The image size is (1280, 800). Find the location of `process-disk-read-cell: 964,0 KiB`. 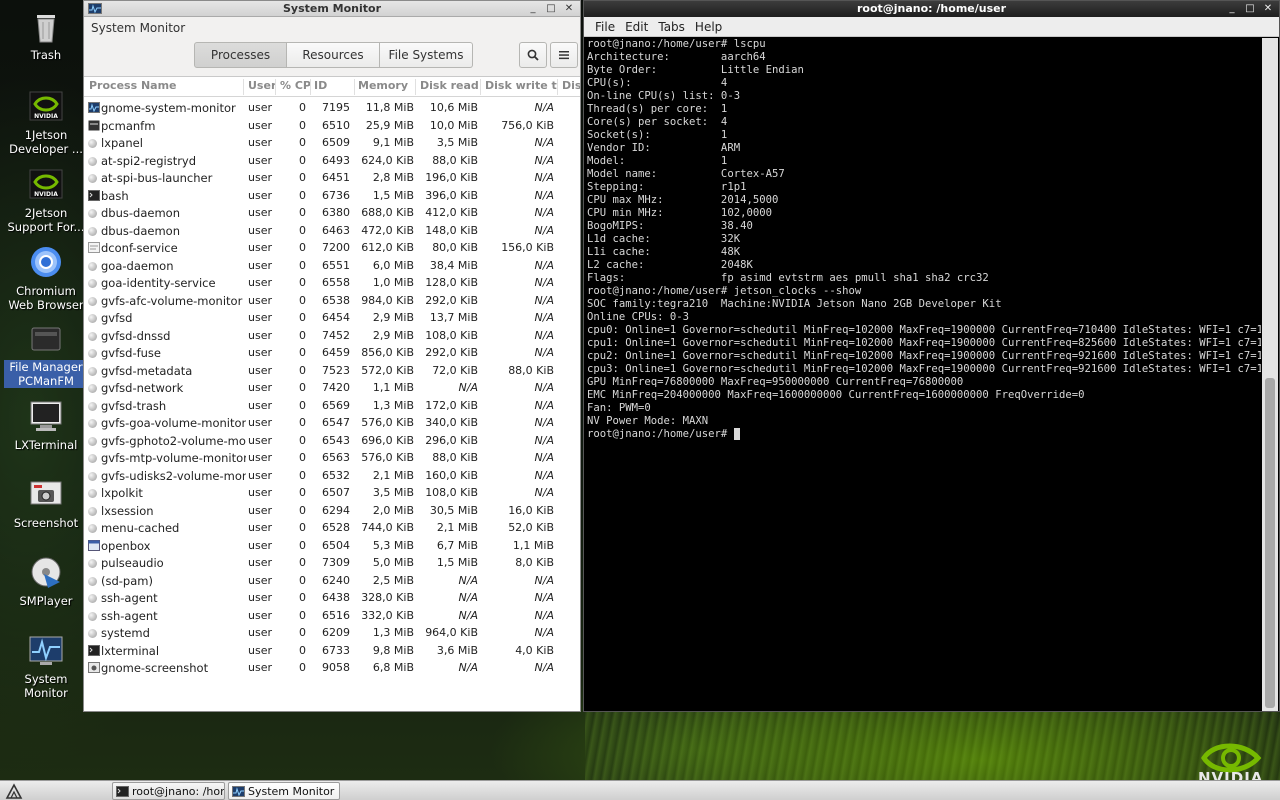

process-disk-read-cell: 964,0 KiB is located at coordinates (451, 632).